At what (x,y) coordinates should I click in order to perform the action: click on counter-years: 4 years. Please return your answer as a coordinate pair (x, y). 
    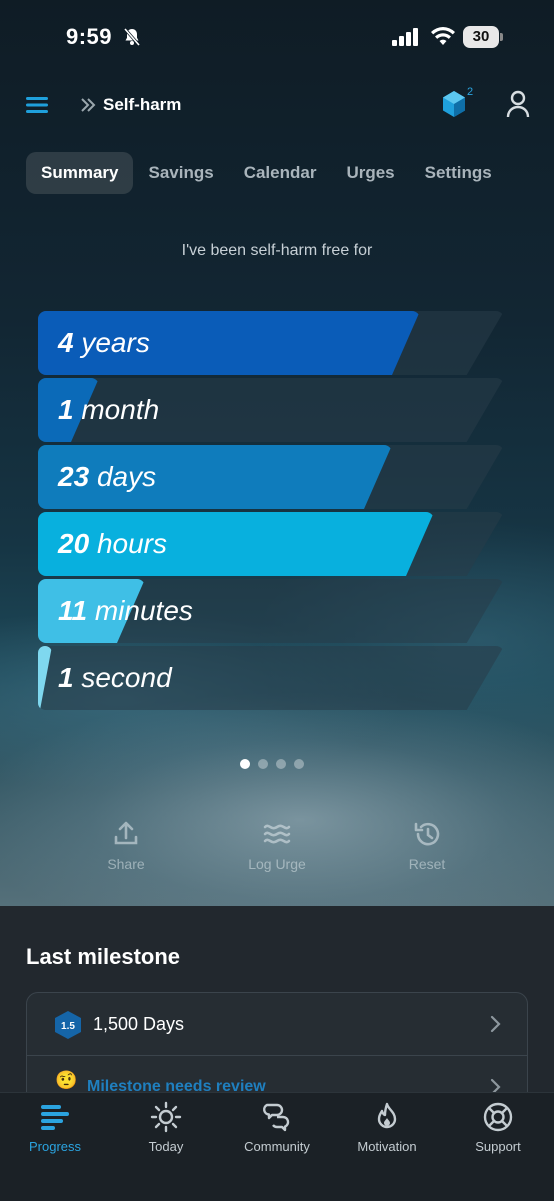
    Looking at the image, I should click on (271, 343).